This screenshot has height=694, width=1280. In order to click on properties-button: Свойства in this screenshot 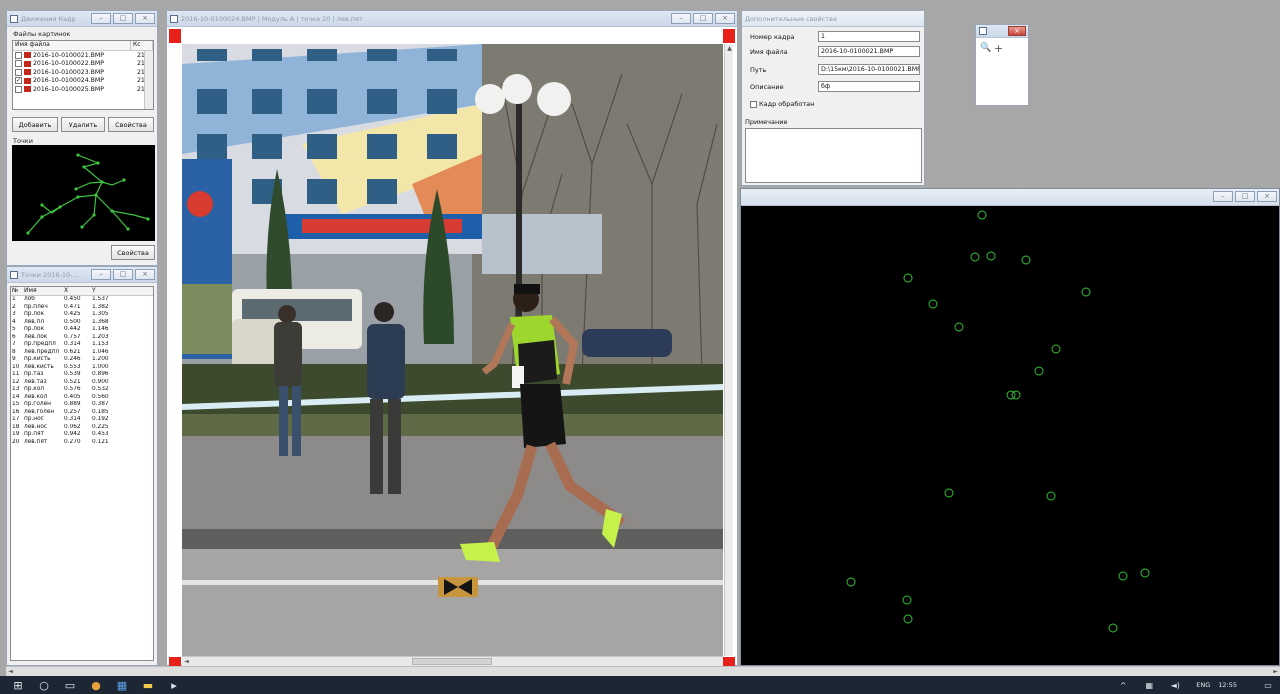, I will do `click(131, 124)`.